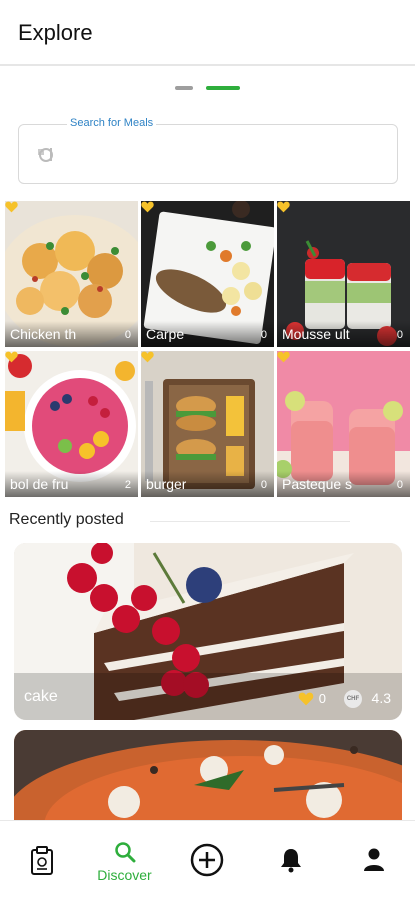  What do you see at coordinates (343, 424) in the screenshot?
I see `meal-tile: Pasteque s 0` at bounding box center [343, 424].